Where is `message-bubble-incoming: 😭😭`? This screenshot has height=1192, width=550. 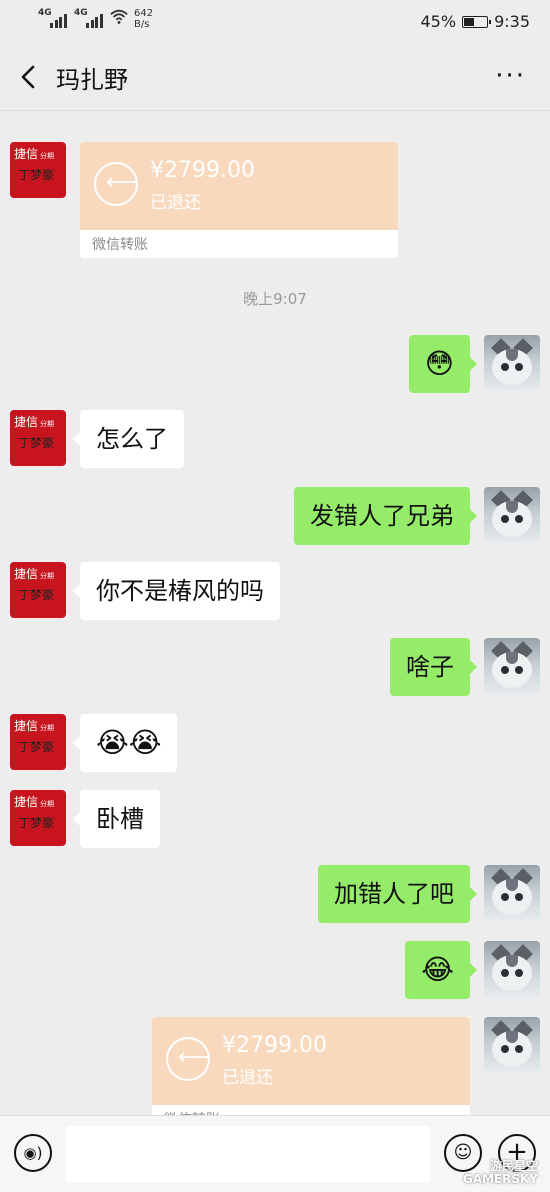
message-bubble-incoming: 😭😭 is located at coordinates (125, 743).